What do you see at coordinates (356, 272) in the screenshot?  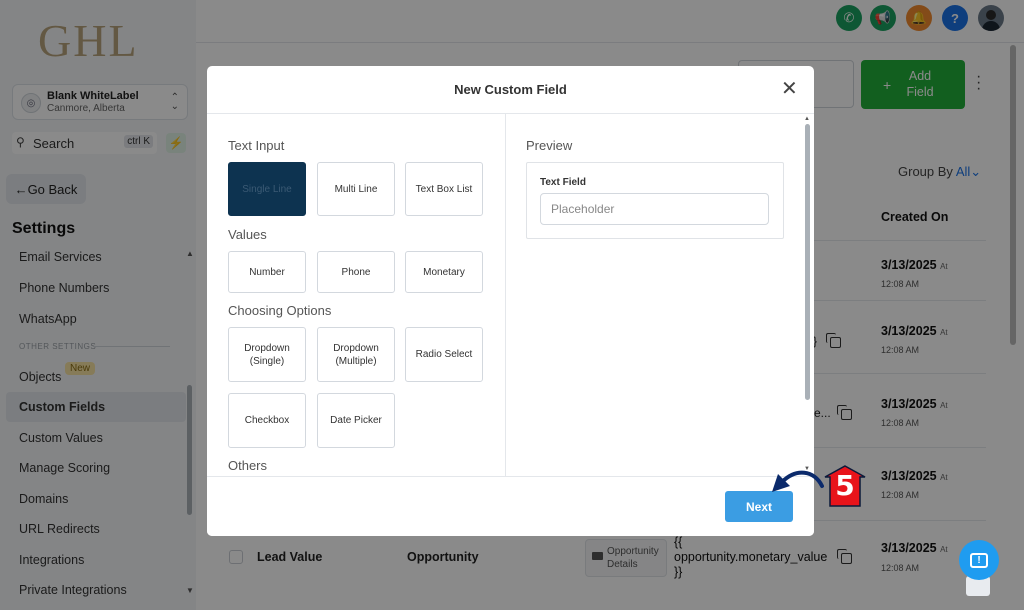 I see `type-phone: Phone` at bounding box center [356, 272].